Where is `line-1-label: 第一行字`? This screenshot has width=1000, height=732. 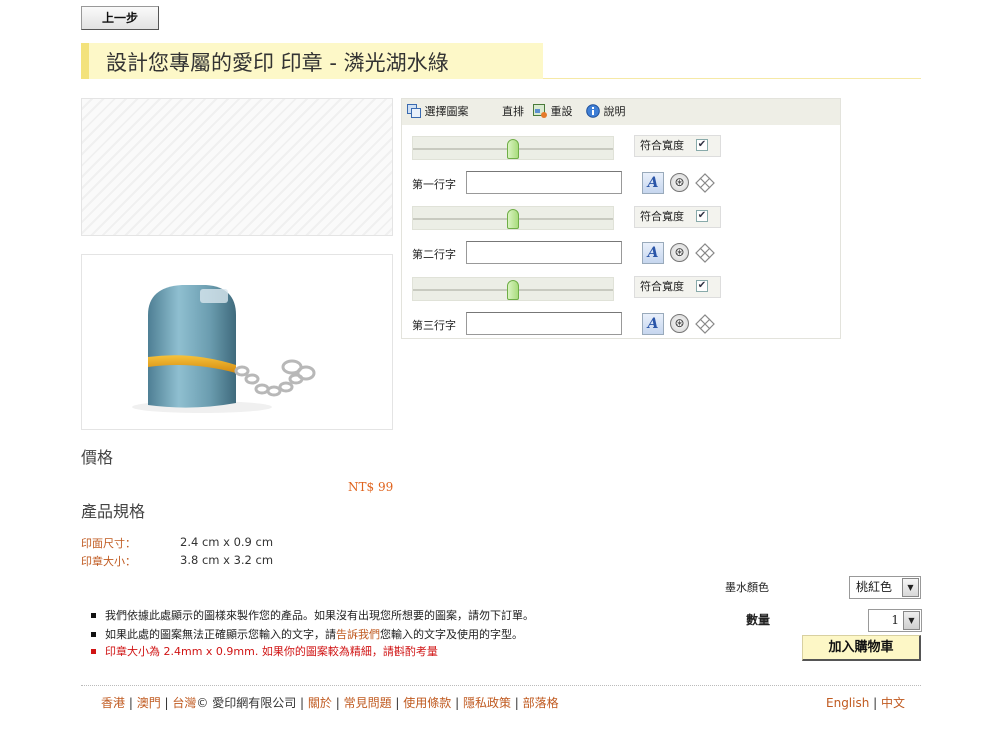
line-1-label: 第一行字 is located at coordinates (434, 184).